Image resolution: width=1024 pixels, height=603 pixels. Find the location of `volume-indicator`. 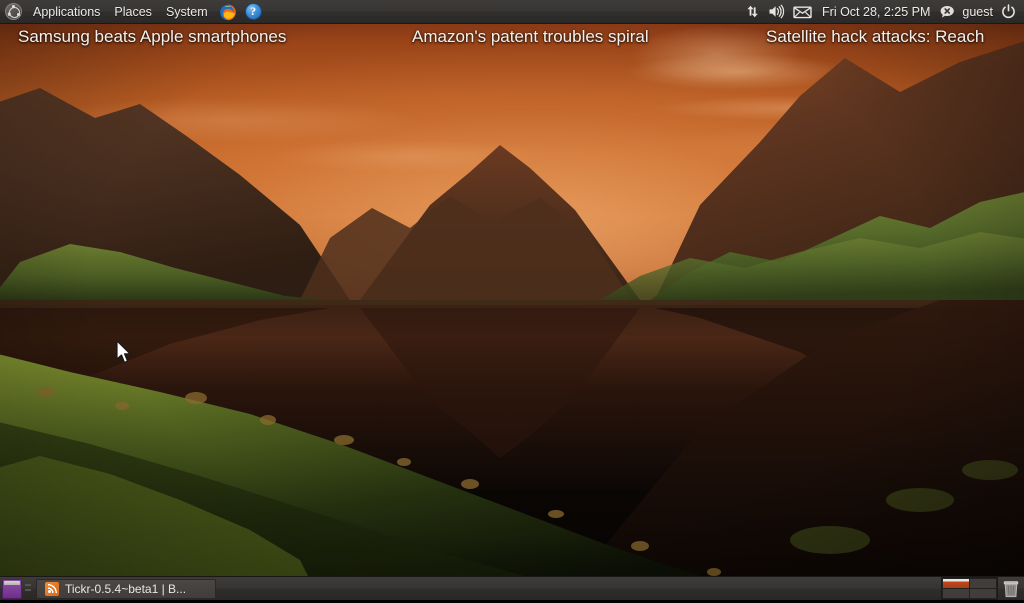

volume-indicator is located at coordinates (776, 12).